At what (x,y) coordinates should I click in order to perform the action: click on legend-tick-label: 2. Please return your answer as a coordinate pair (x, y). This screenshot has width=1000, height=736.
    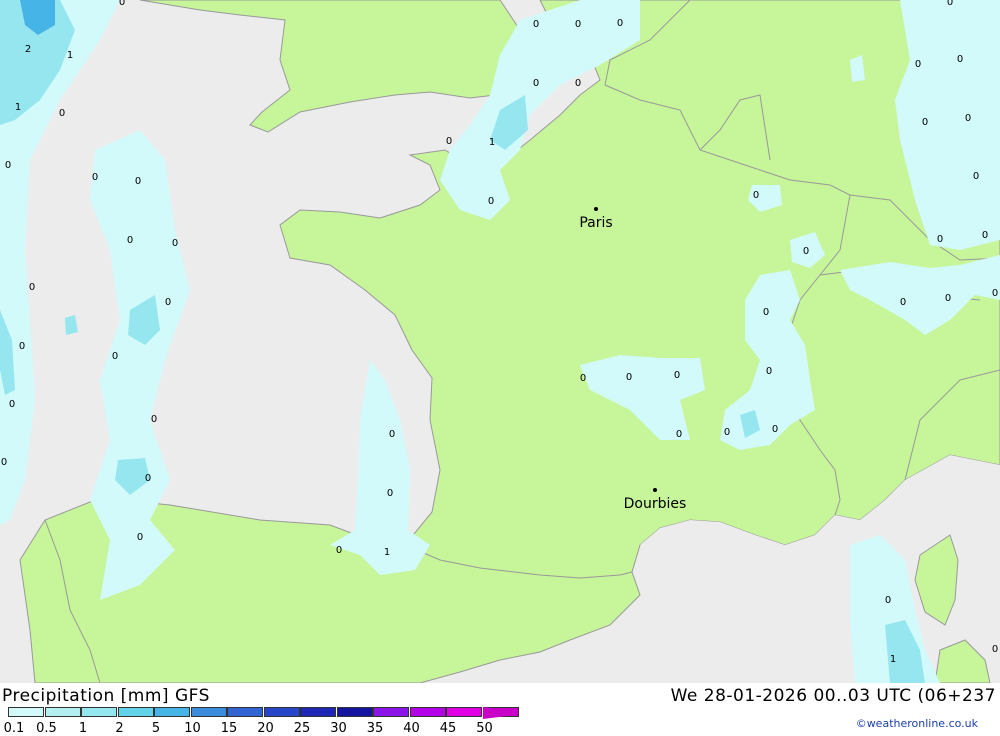
    Looking at the image, I should click on (119, 728).